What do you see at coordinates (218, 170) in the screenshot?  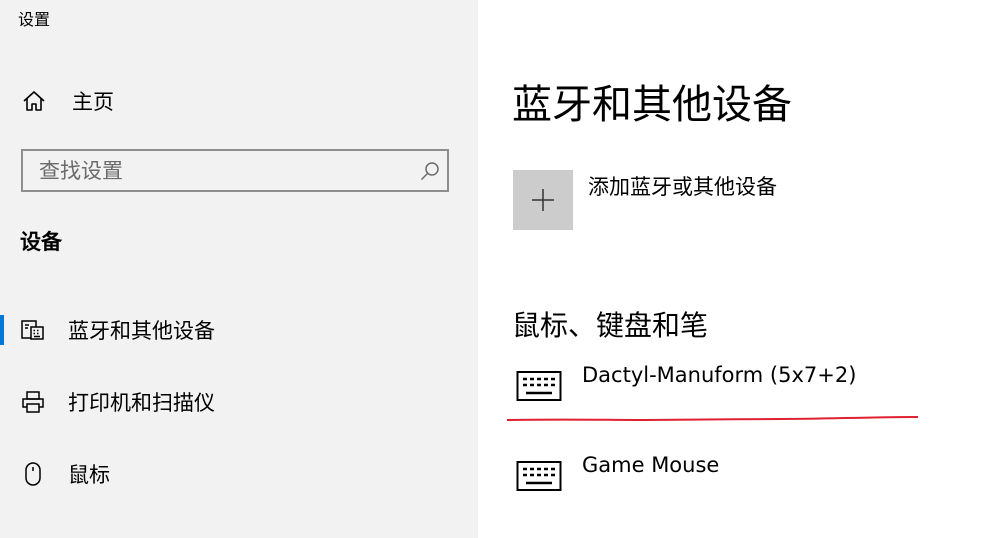 I see `search-input` at bounding box center [218, 170].